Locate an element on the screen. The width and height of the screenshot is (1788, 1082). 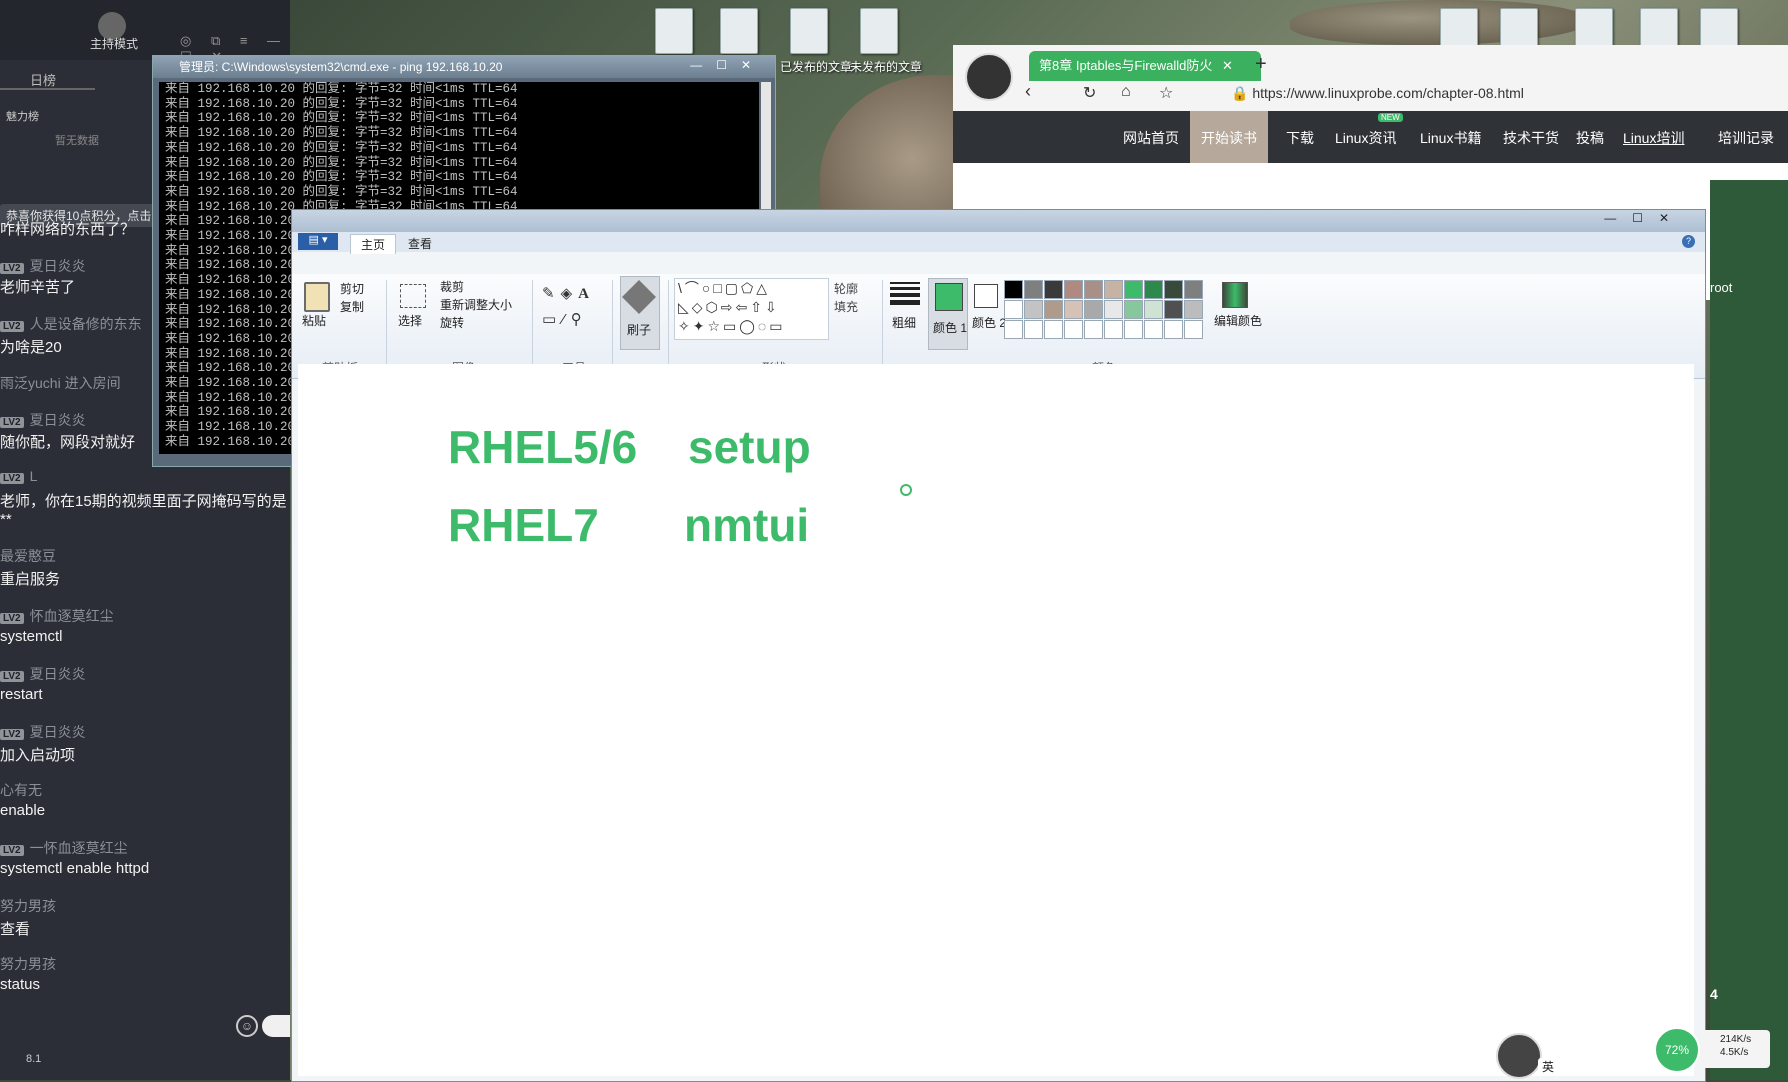
paste-button: 粘贴 is located at coordinates (314, 320).